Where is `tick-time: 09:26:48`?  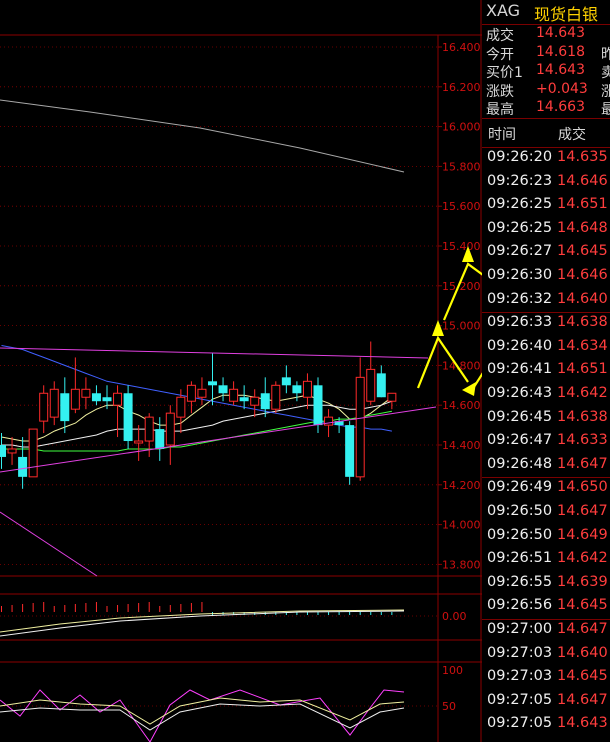
tick-time: 09:26:48 is located at coordinates (520, 463).